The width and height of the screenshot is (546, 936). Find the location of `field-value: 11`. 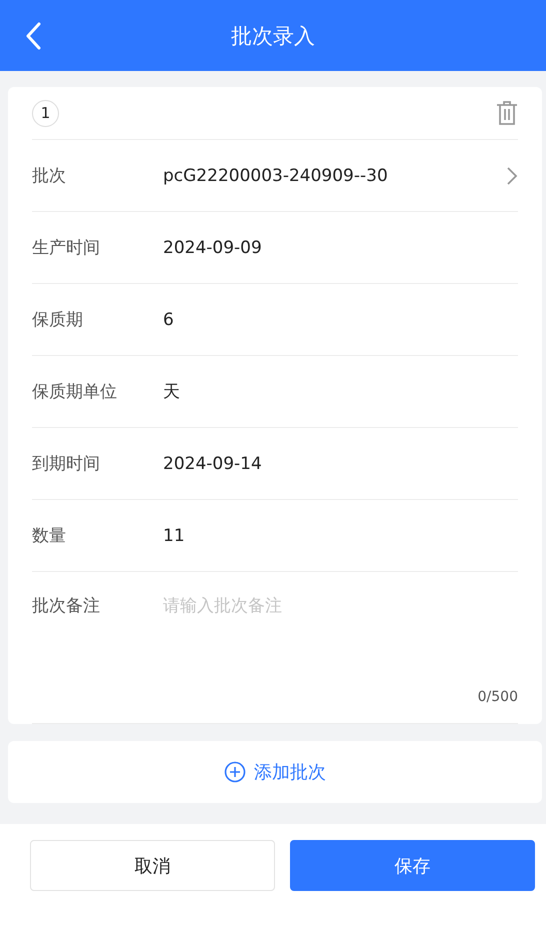

field-value: 11 is located at coordinates (174, 536).